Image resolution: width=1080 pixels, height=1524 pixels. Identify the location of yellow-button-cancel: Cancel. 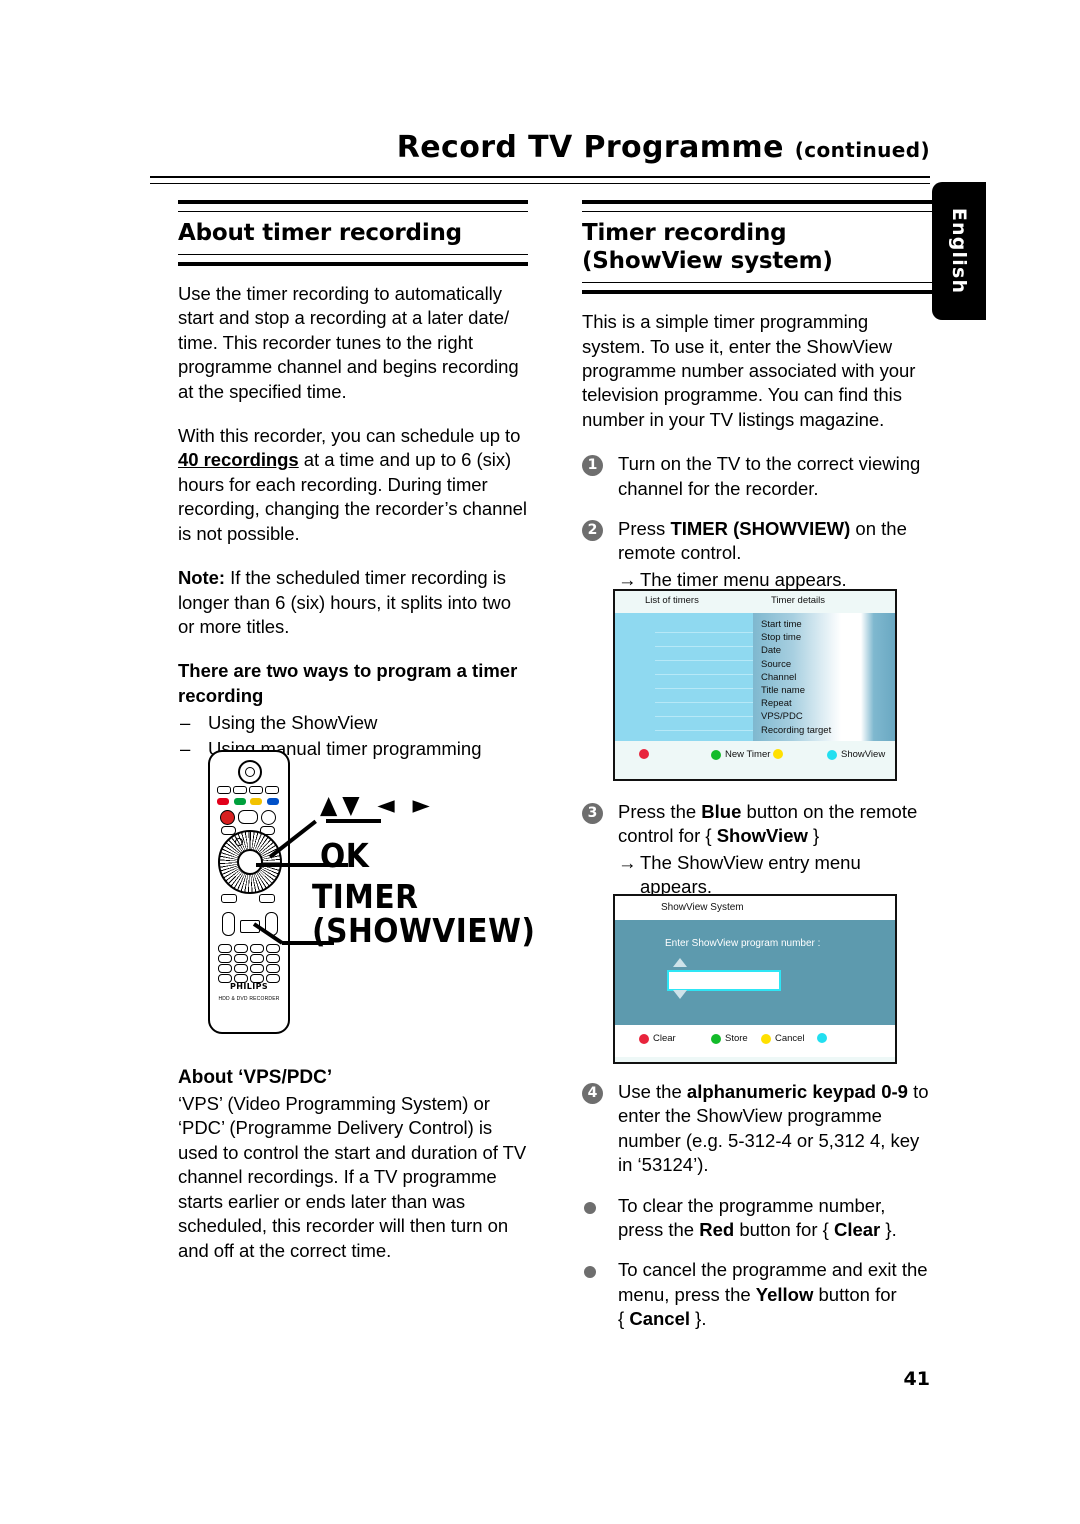
(783, 1038).